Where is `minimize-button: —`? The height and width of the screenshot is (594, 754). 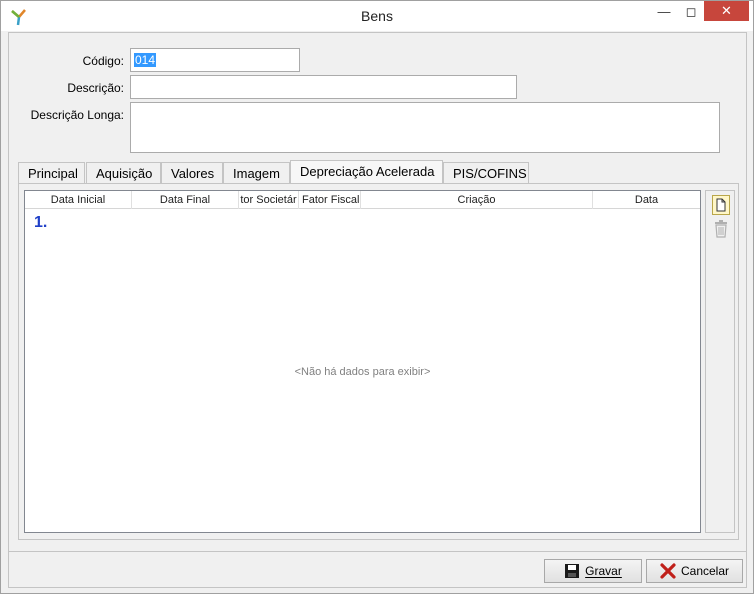
minimize-button: — is located at coordinates (664, 12).